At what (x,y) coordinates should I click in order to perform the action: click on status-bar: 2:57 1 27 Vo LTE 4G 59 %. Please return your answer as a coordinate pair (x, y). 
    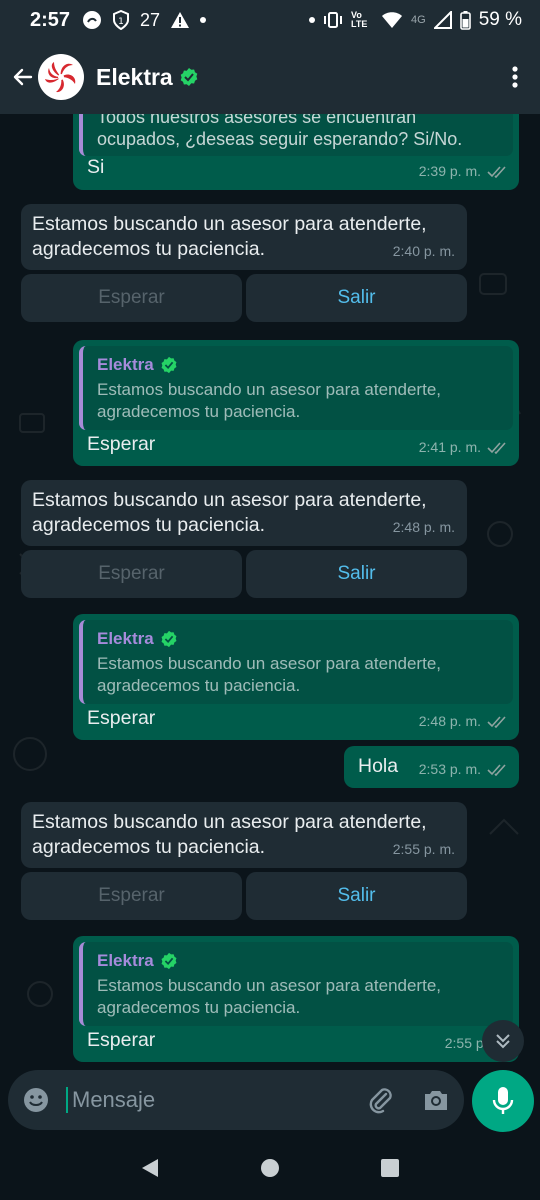
    Looking at the image, I should click on (270, 20).